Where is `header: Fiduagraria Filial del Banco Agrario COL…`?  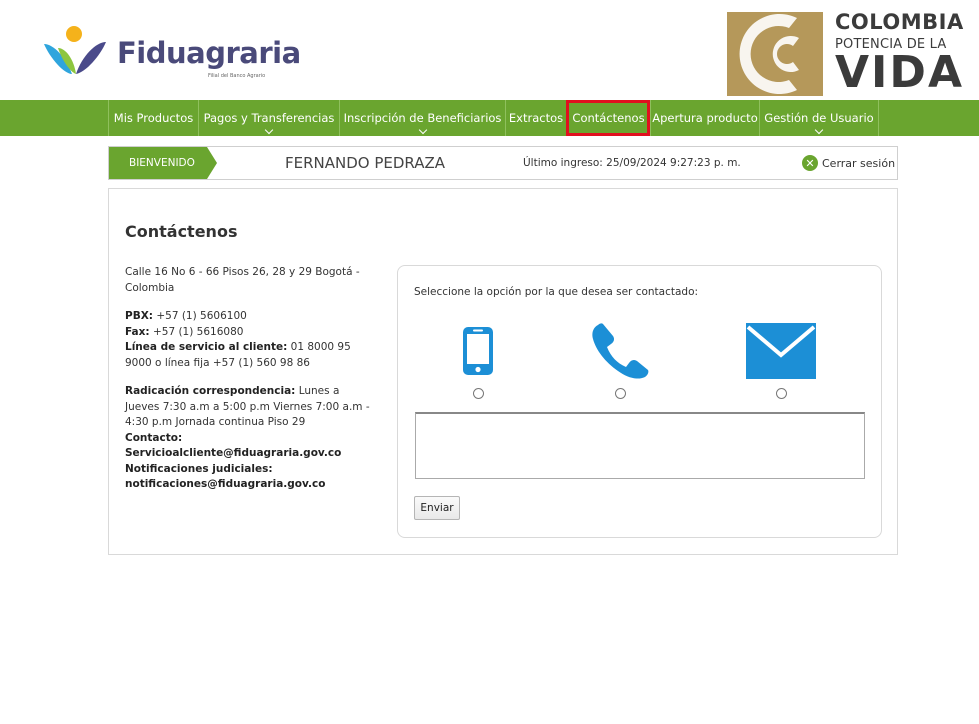
header: Fiduagraria Filial del Banco Agrario COL… is located at coordinates (489, 50).